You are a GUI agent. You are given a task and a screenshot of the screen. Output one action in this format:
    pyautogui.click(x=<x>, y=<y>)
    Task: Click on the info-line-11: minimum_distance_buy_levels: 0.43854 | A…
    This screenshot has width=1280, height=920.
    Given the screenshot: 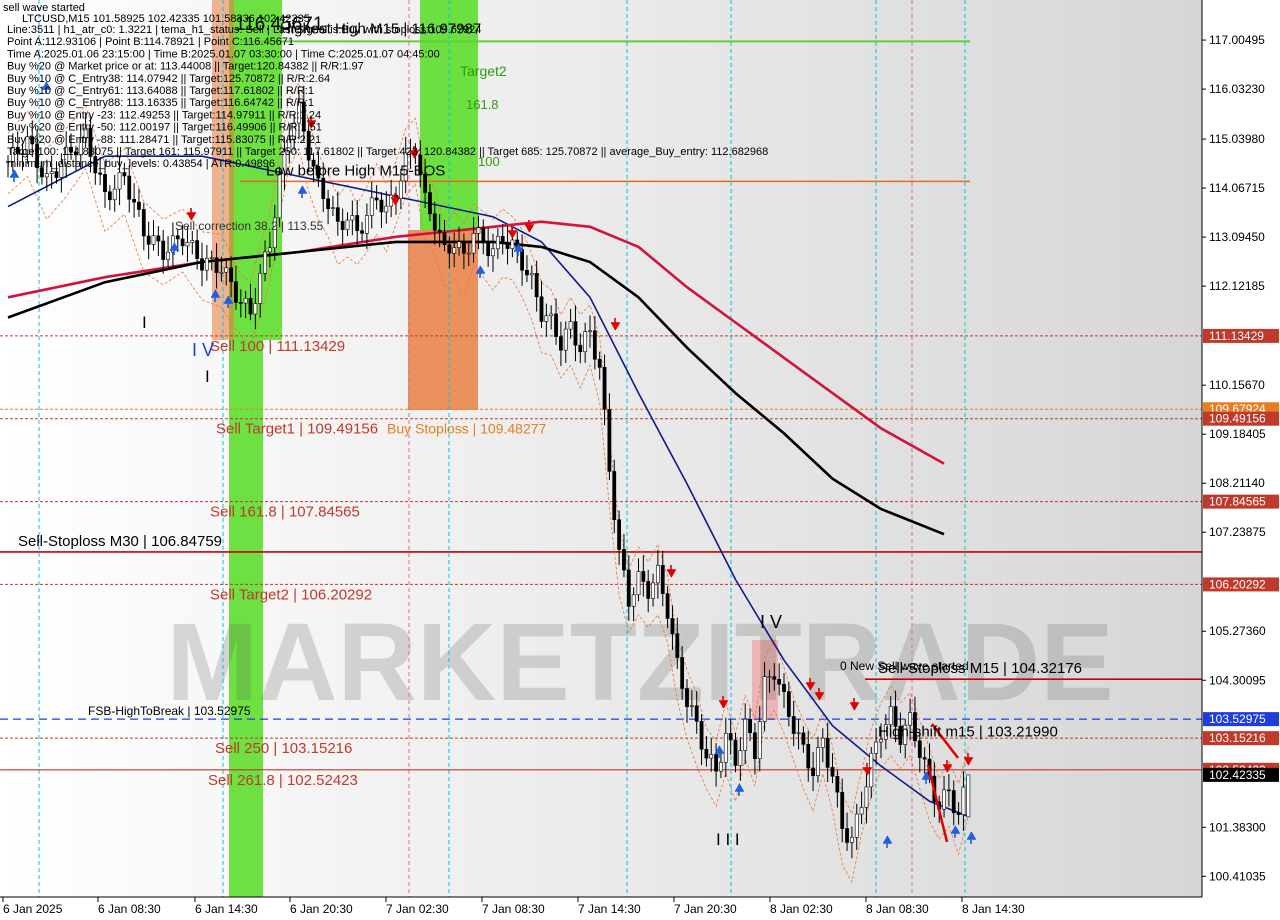 What is the action you would take?
    pyautogui.click(x=141, y=164)
    